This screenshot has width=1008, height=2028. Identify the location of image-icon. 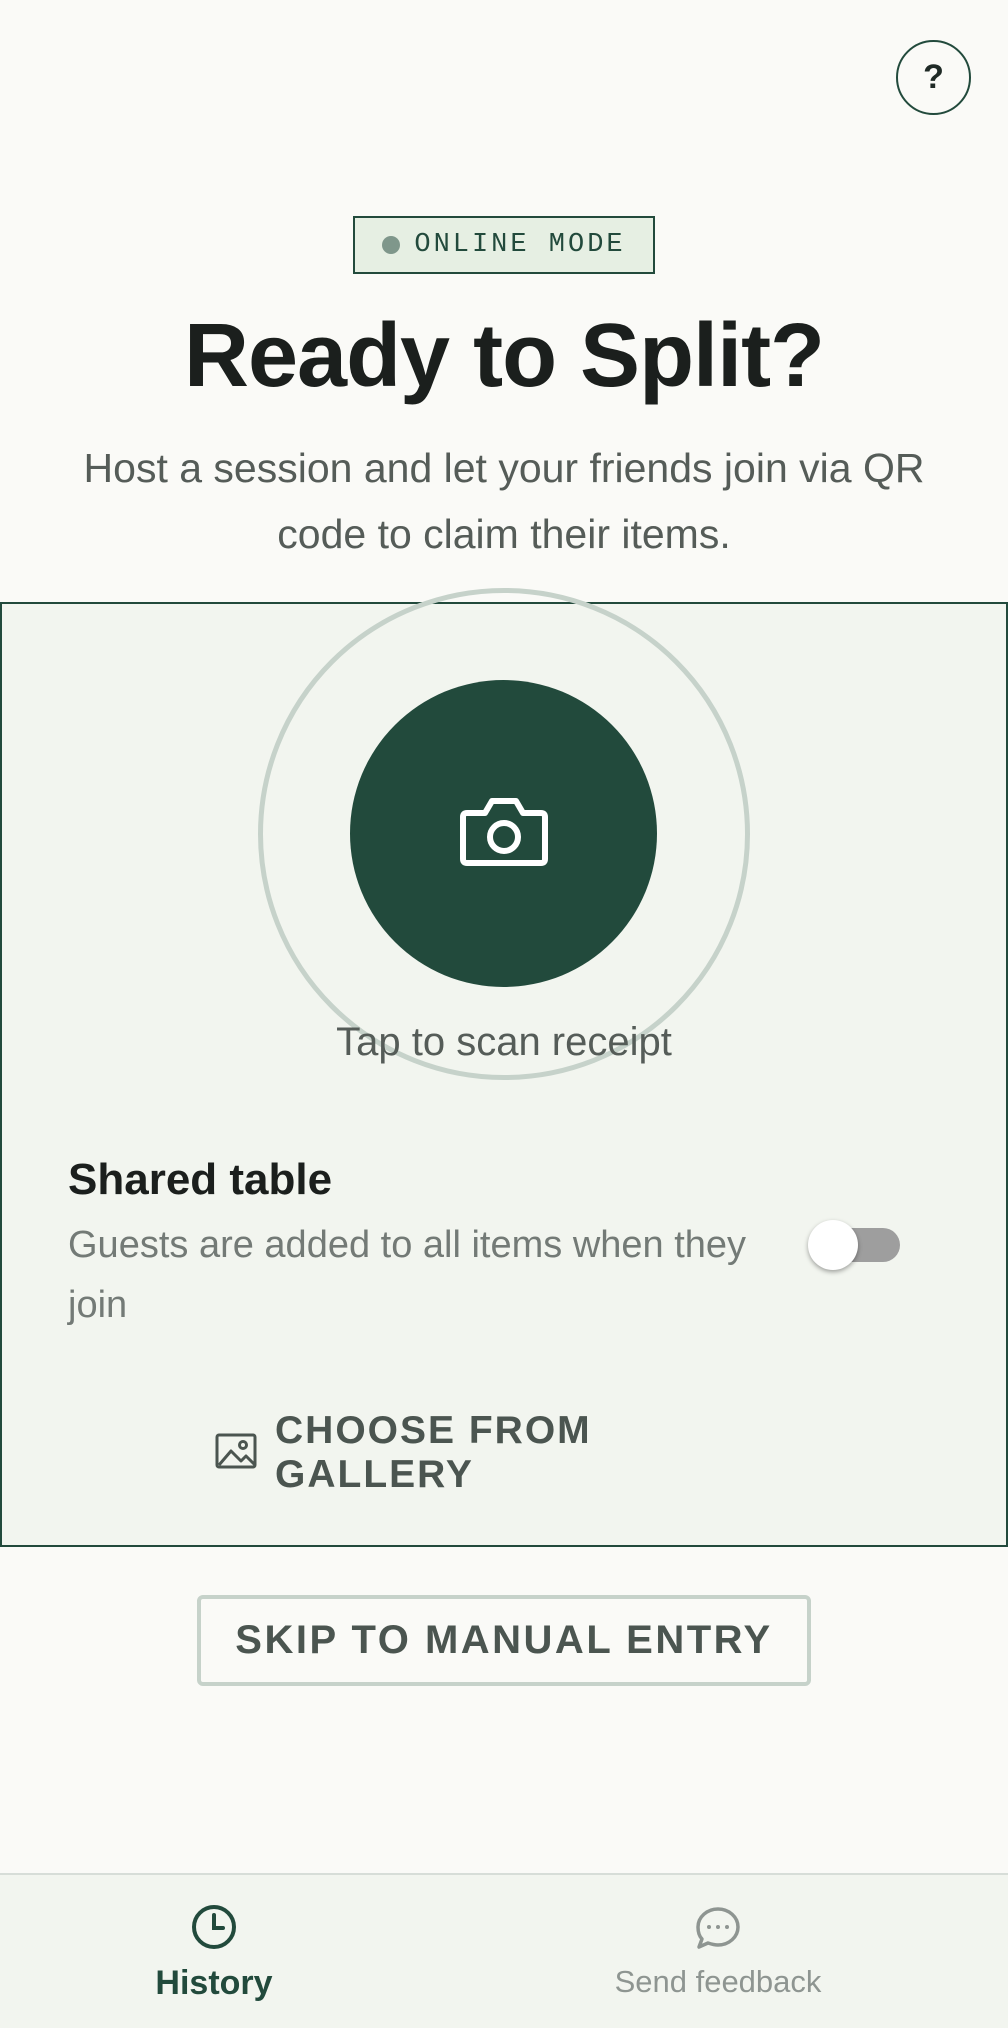
(236, 1453).